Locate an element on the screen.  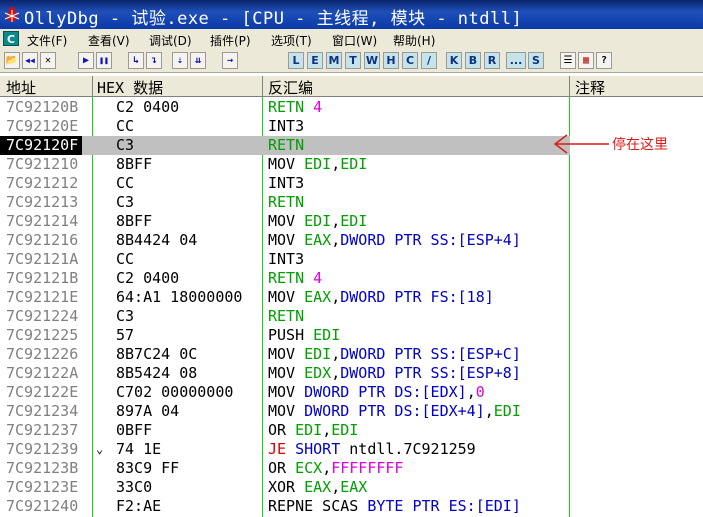
disasm-token: BYTE PTR ES:[EDI] is located at coordinates (444, 506).